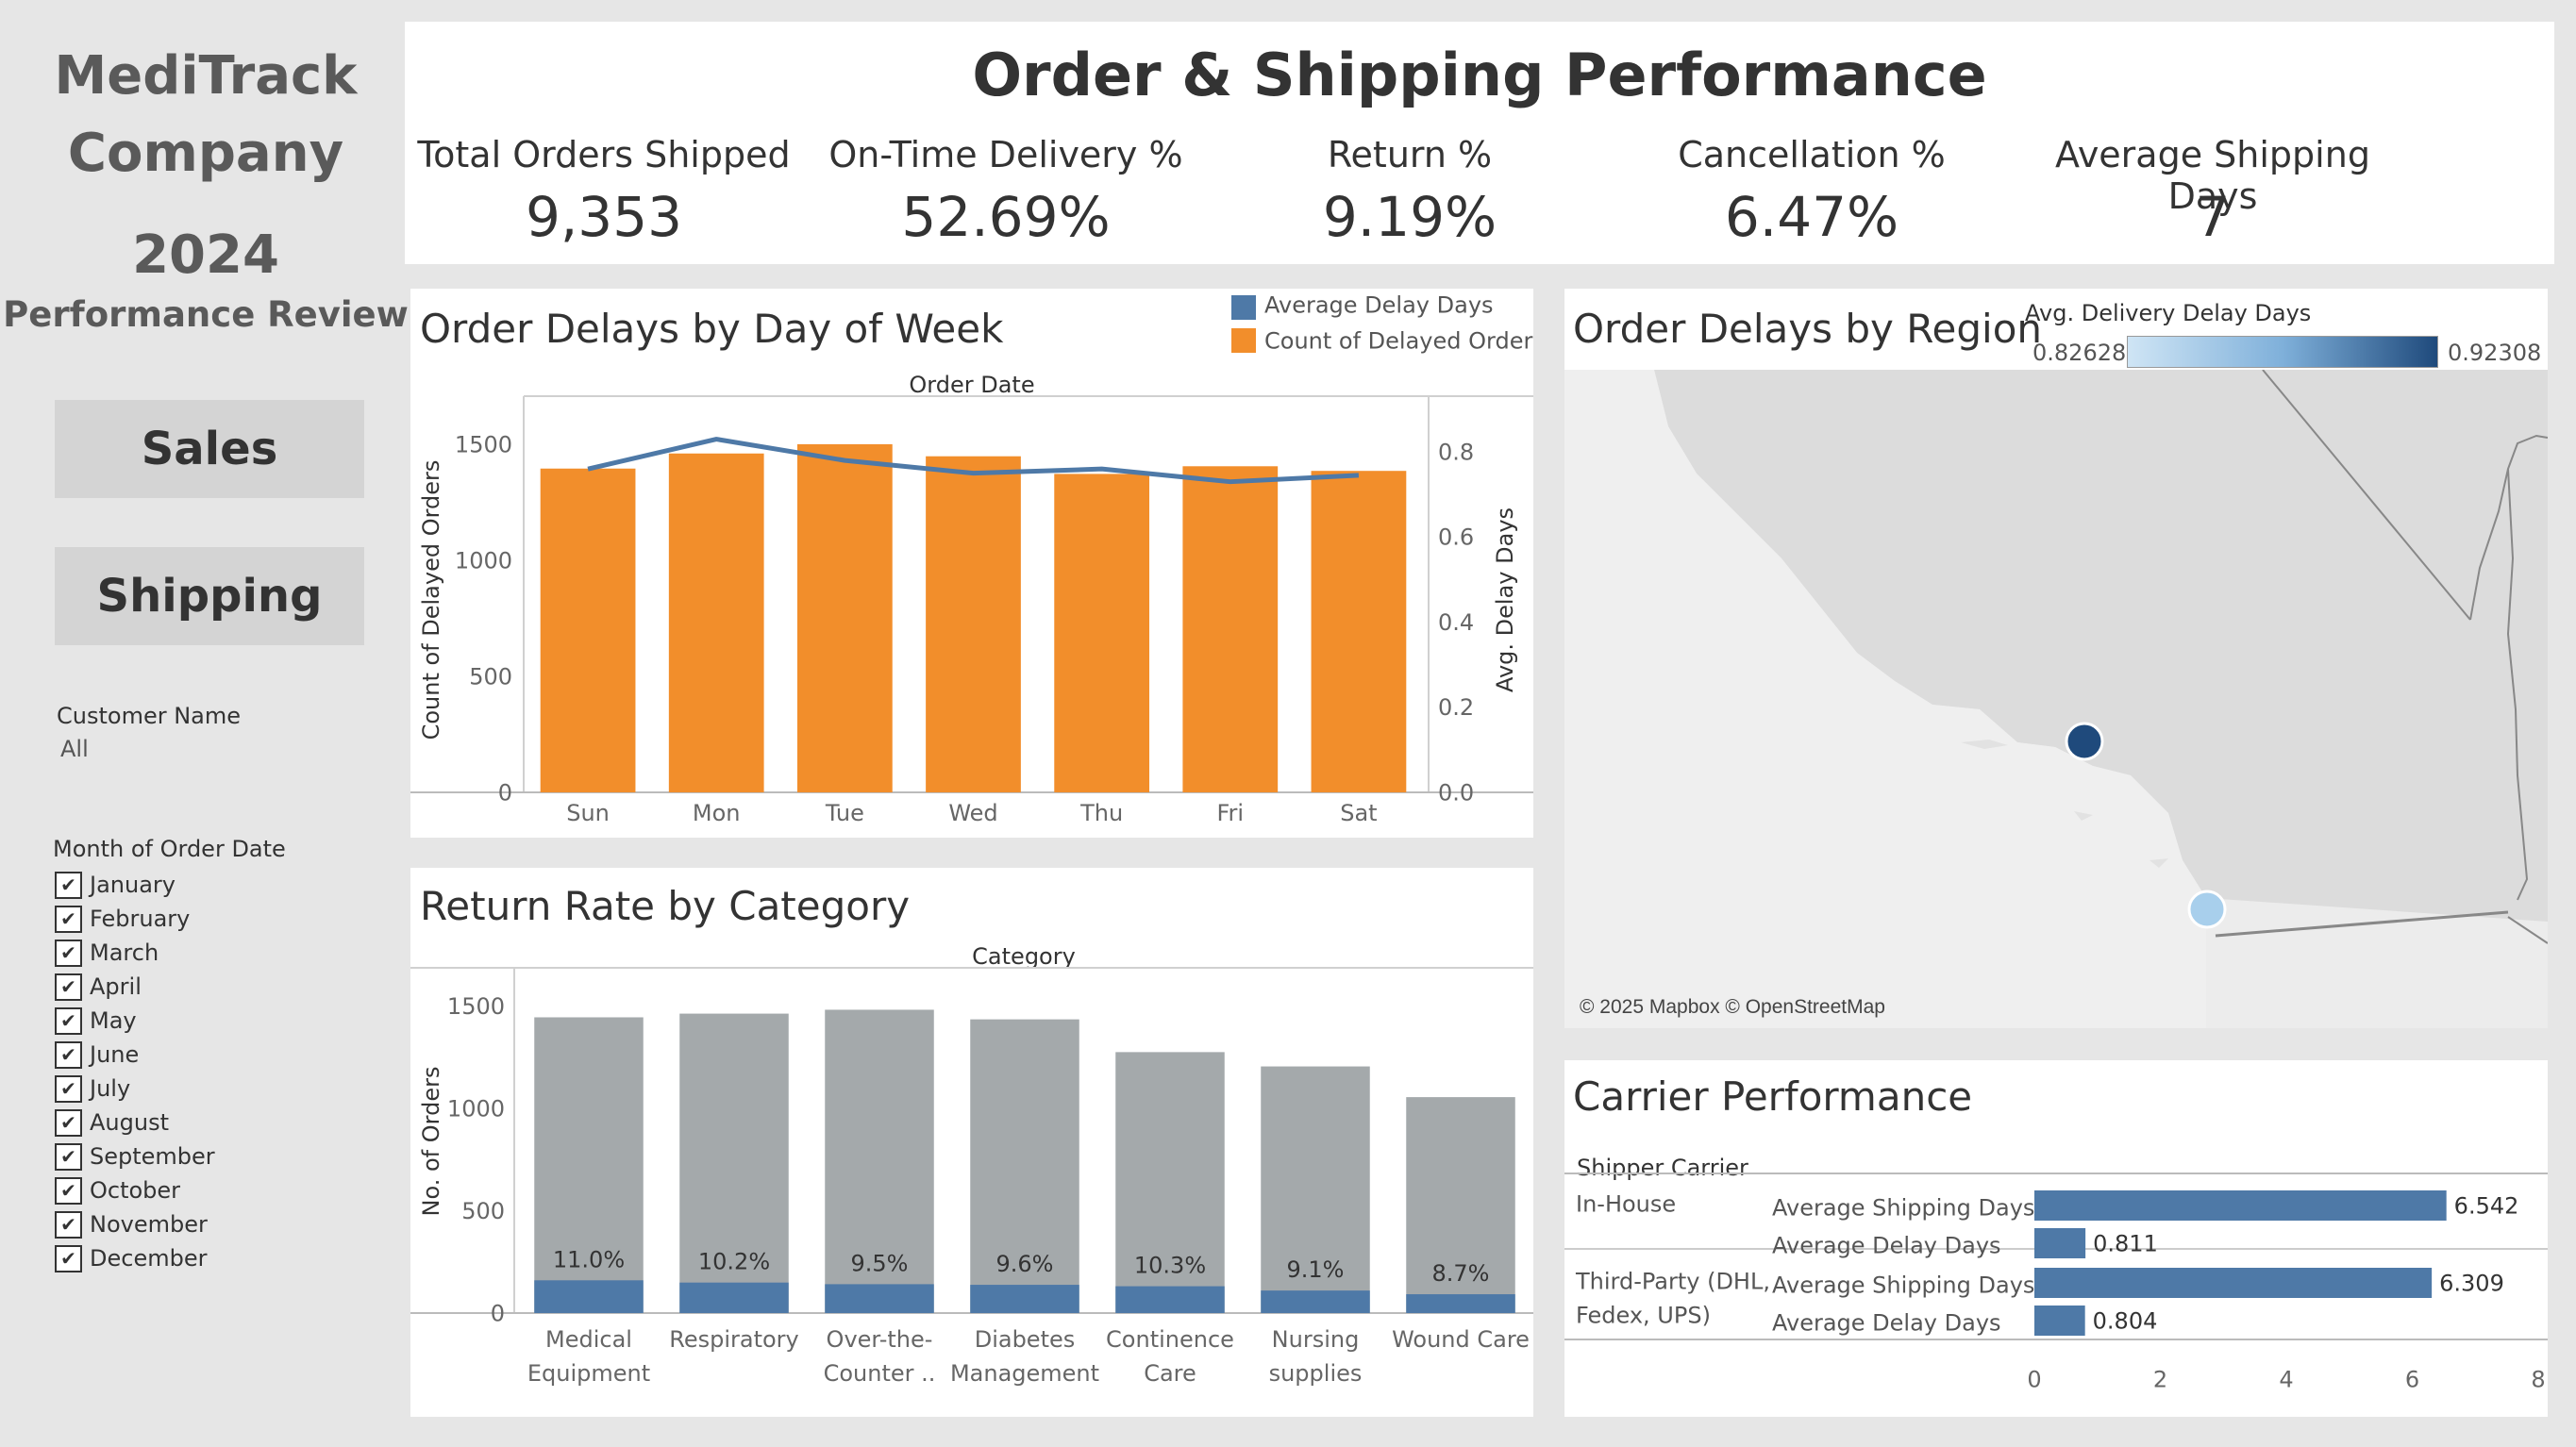  Describe the element at coordinates (1025, 1340) in the screenshot. I see `category-tick-label: Diabetes` at that location.